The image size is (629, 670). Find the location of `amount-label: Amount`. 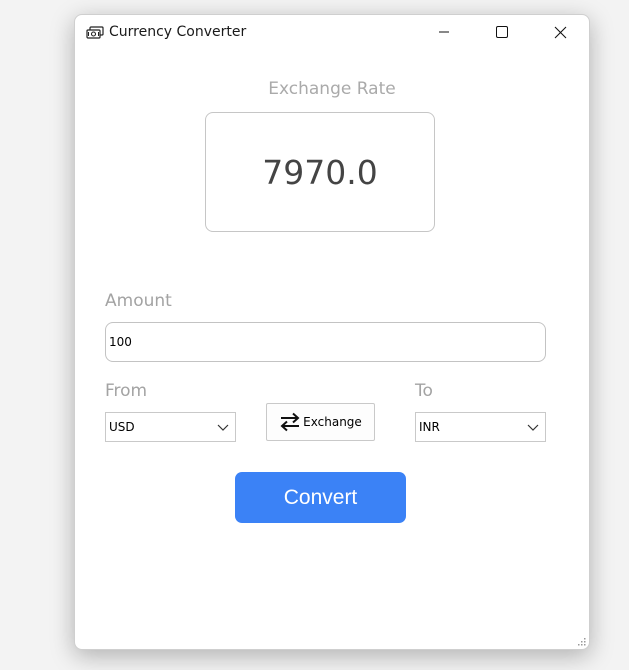

amount-label: Amount is located at coordinates (138, 301).